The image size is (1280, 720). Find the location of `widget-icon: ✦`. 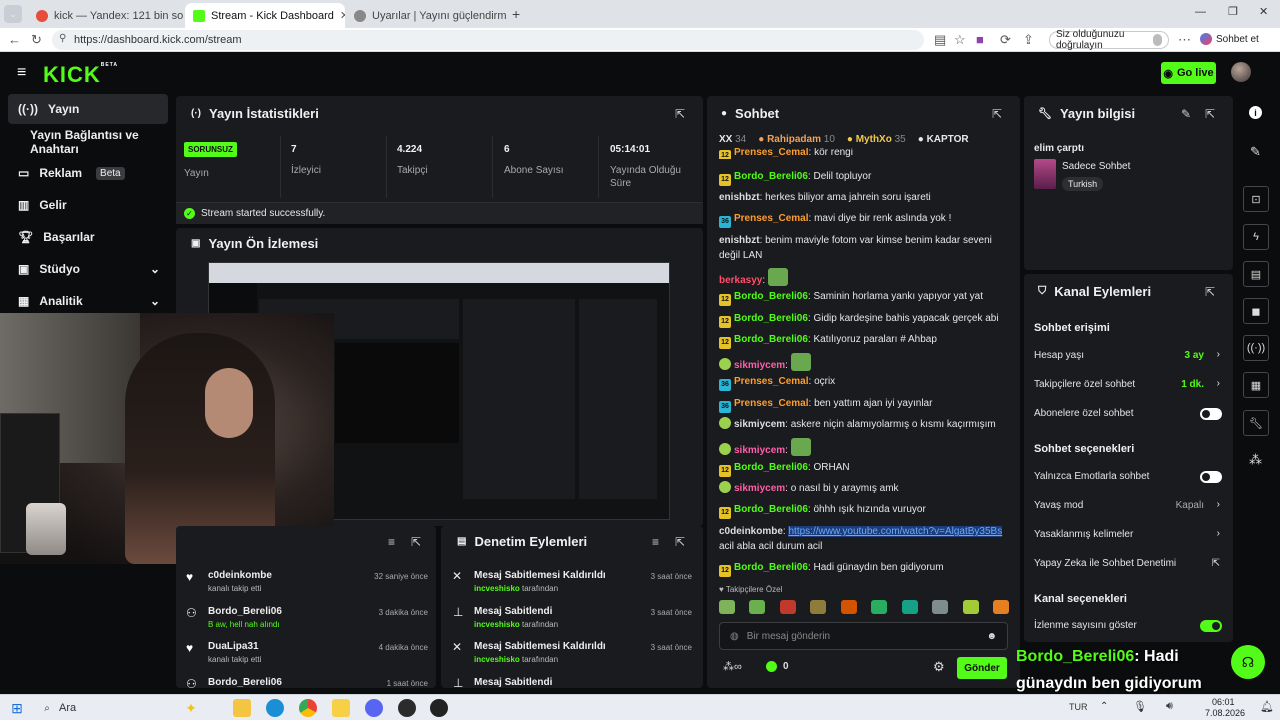

widget-icon: ✦ is located at coordinates (191, 708).